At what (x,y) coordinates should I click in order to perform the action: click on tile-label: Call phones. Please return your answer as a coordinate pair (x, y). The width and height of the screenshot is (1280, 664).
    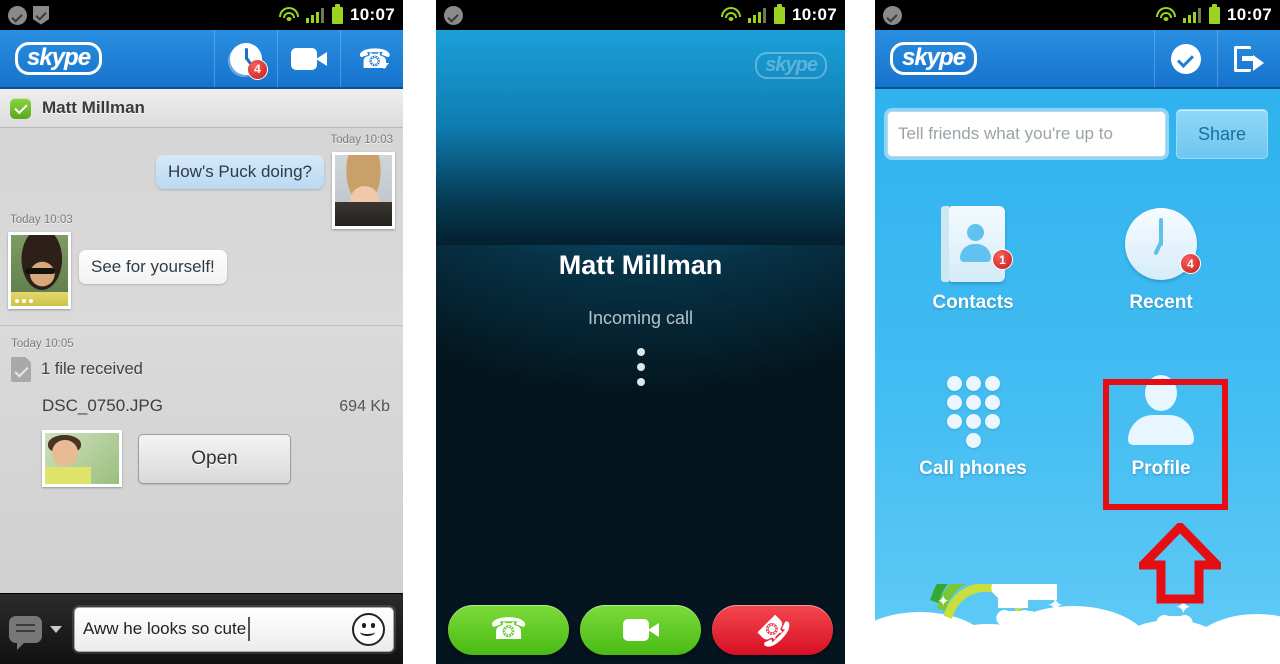
    Looking at the image, I should click on (973, 468).